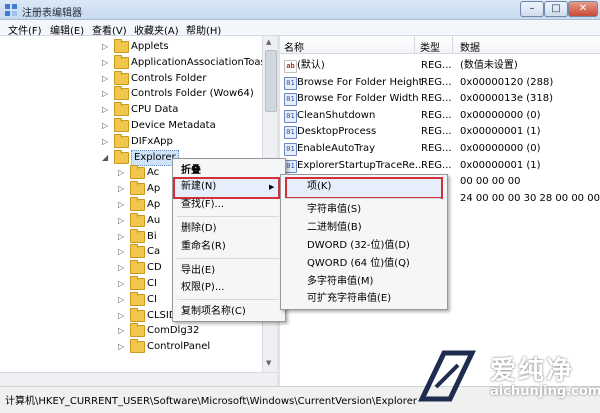 The width and height of the screenshot is (600, 413). I want to click on value-row: 01 EnableAutoTray REG... 0x00000000 (0), so click(440, 149).